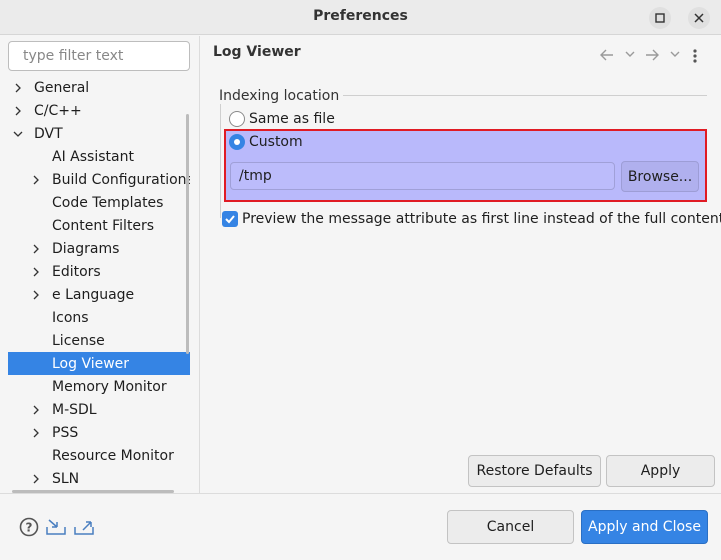 This screenshot has height=560, width=721. I want to click on tree-item-label: SLN, so click(66, 478).